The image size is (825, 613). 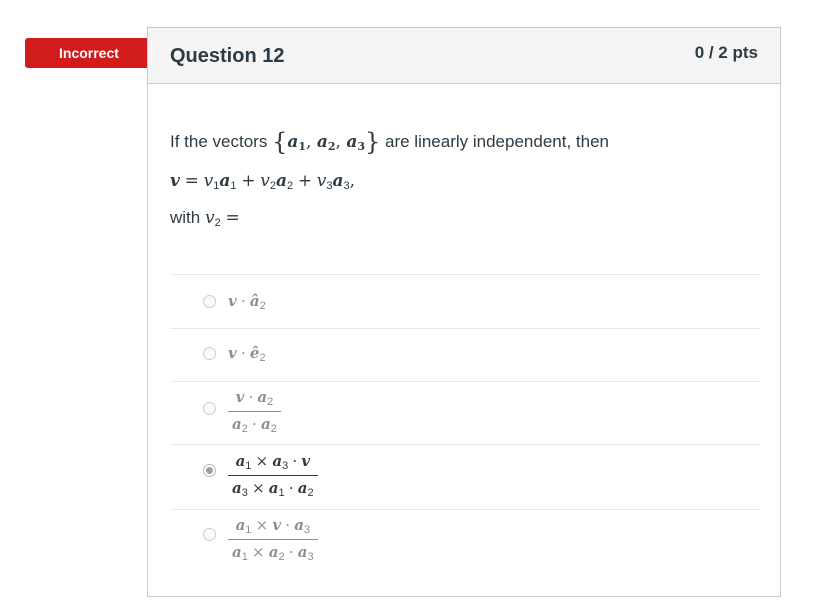 What do you see at coordinates (497, 141) in the screenshot?
I see `question-text-after: are linearly independent, then` at bounding box center [497, 141].